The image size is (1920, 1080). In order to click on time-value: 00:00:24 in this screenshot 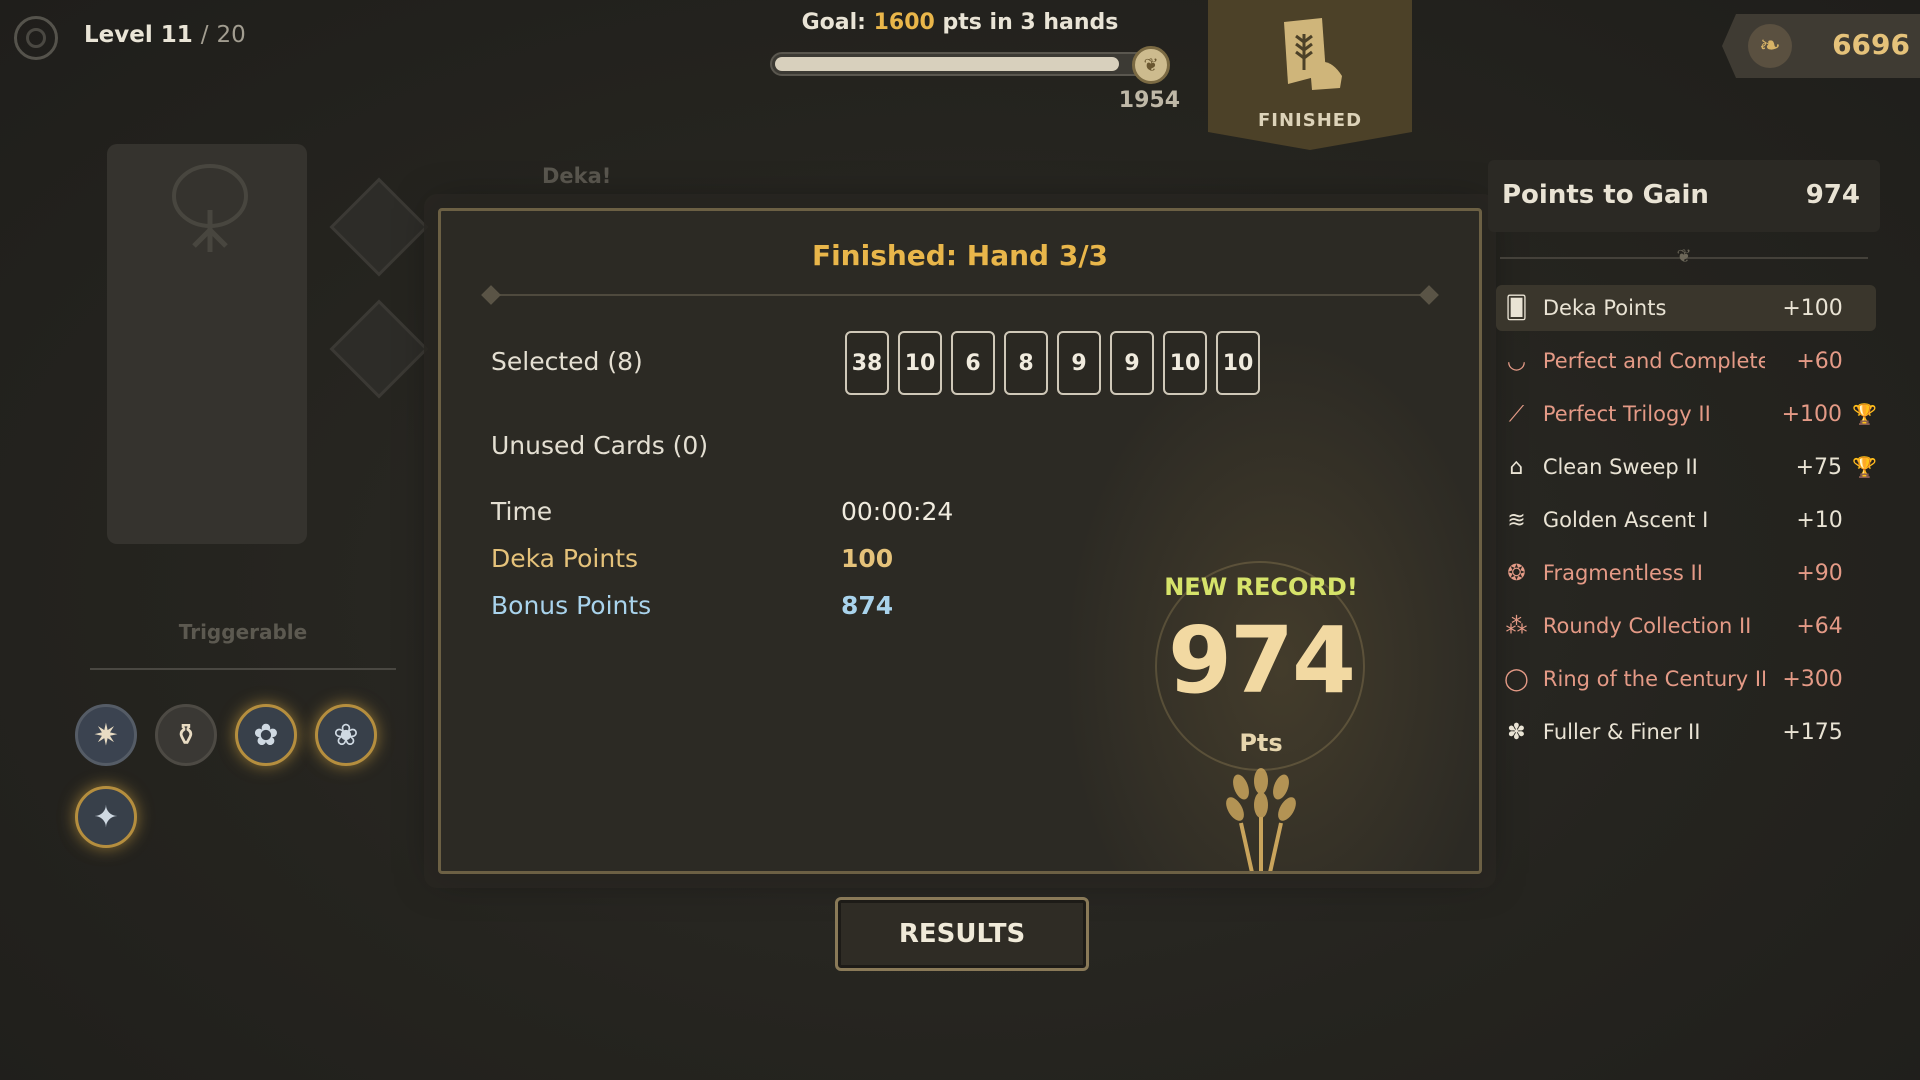, I will do `click(897, 511)`.